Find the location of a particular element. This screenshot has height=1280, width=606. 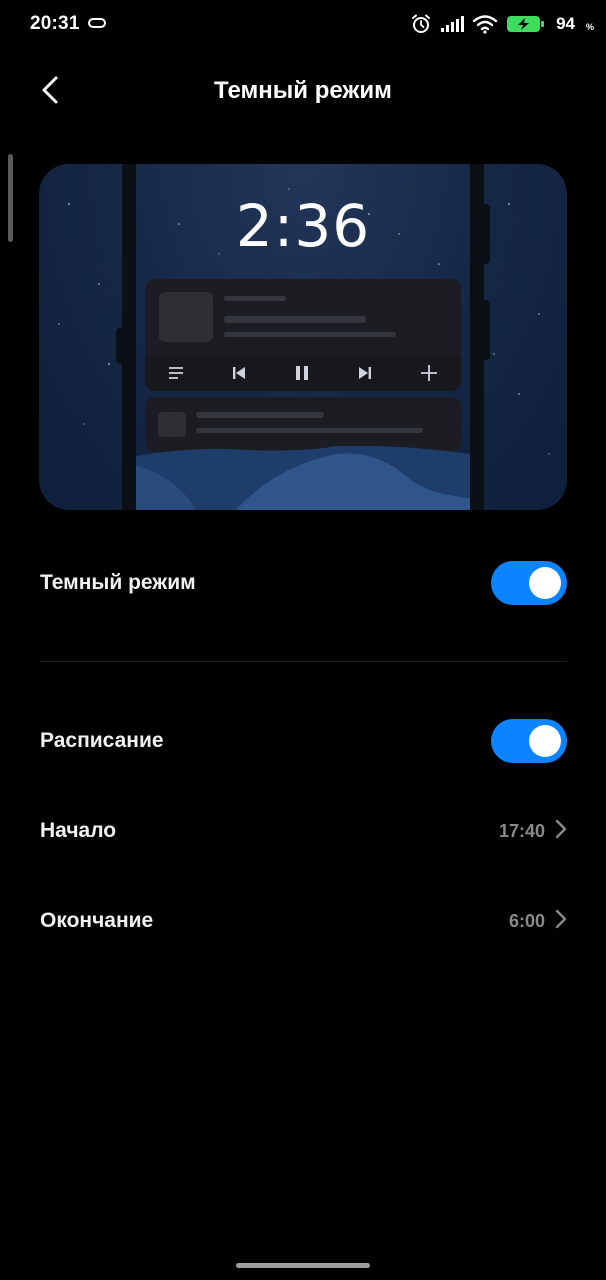

signal-icon is located at coordinates (452, 24).